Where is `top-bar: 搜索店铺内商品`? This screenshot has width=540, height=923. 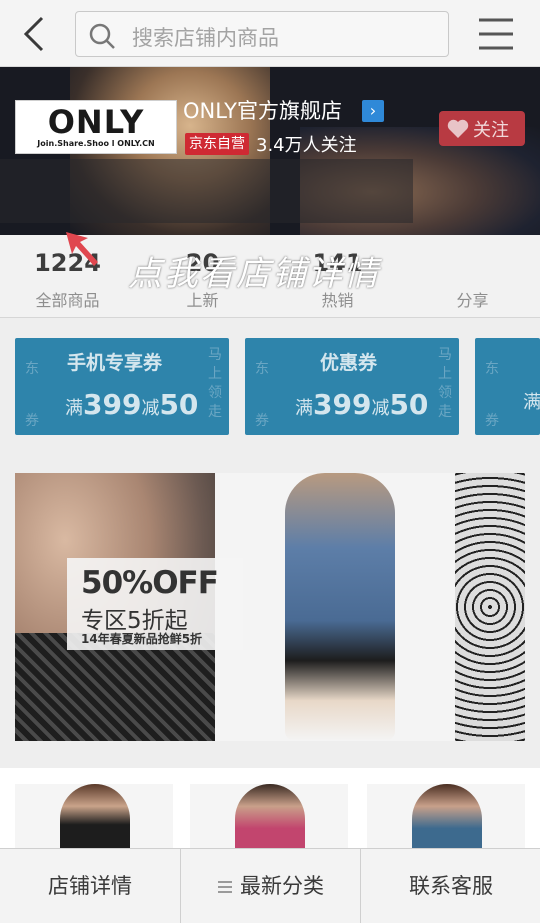 top-bar: 搜索店铺内商品 is located at coordinates (270, 33).